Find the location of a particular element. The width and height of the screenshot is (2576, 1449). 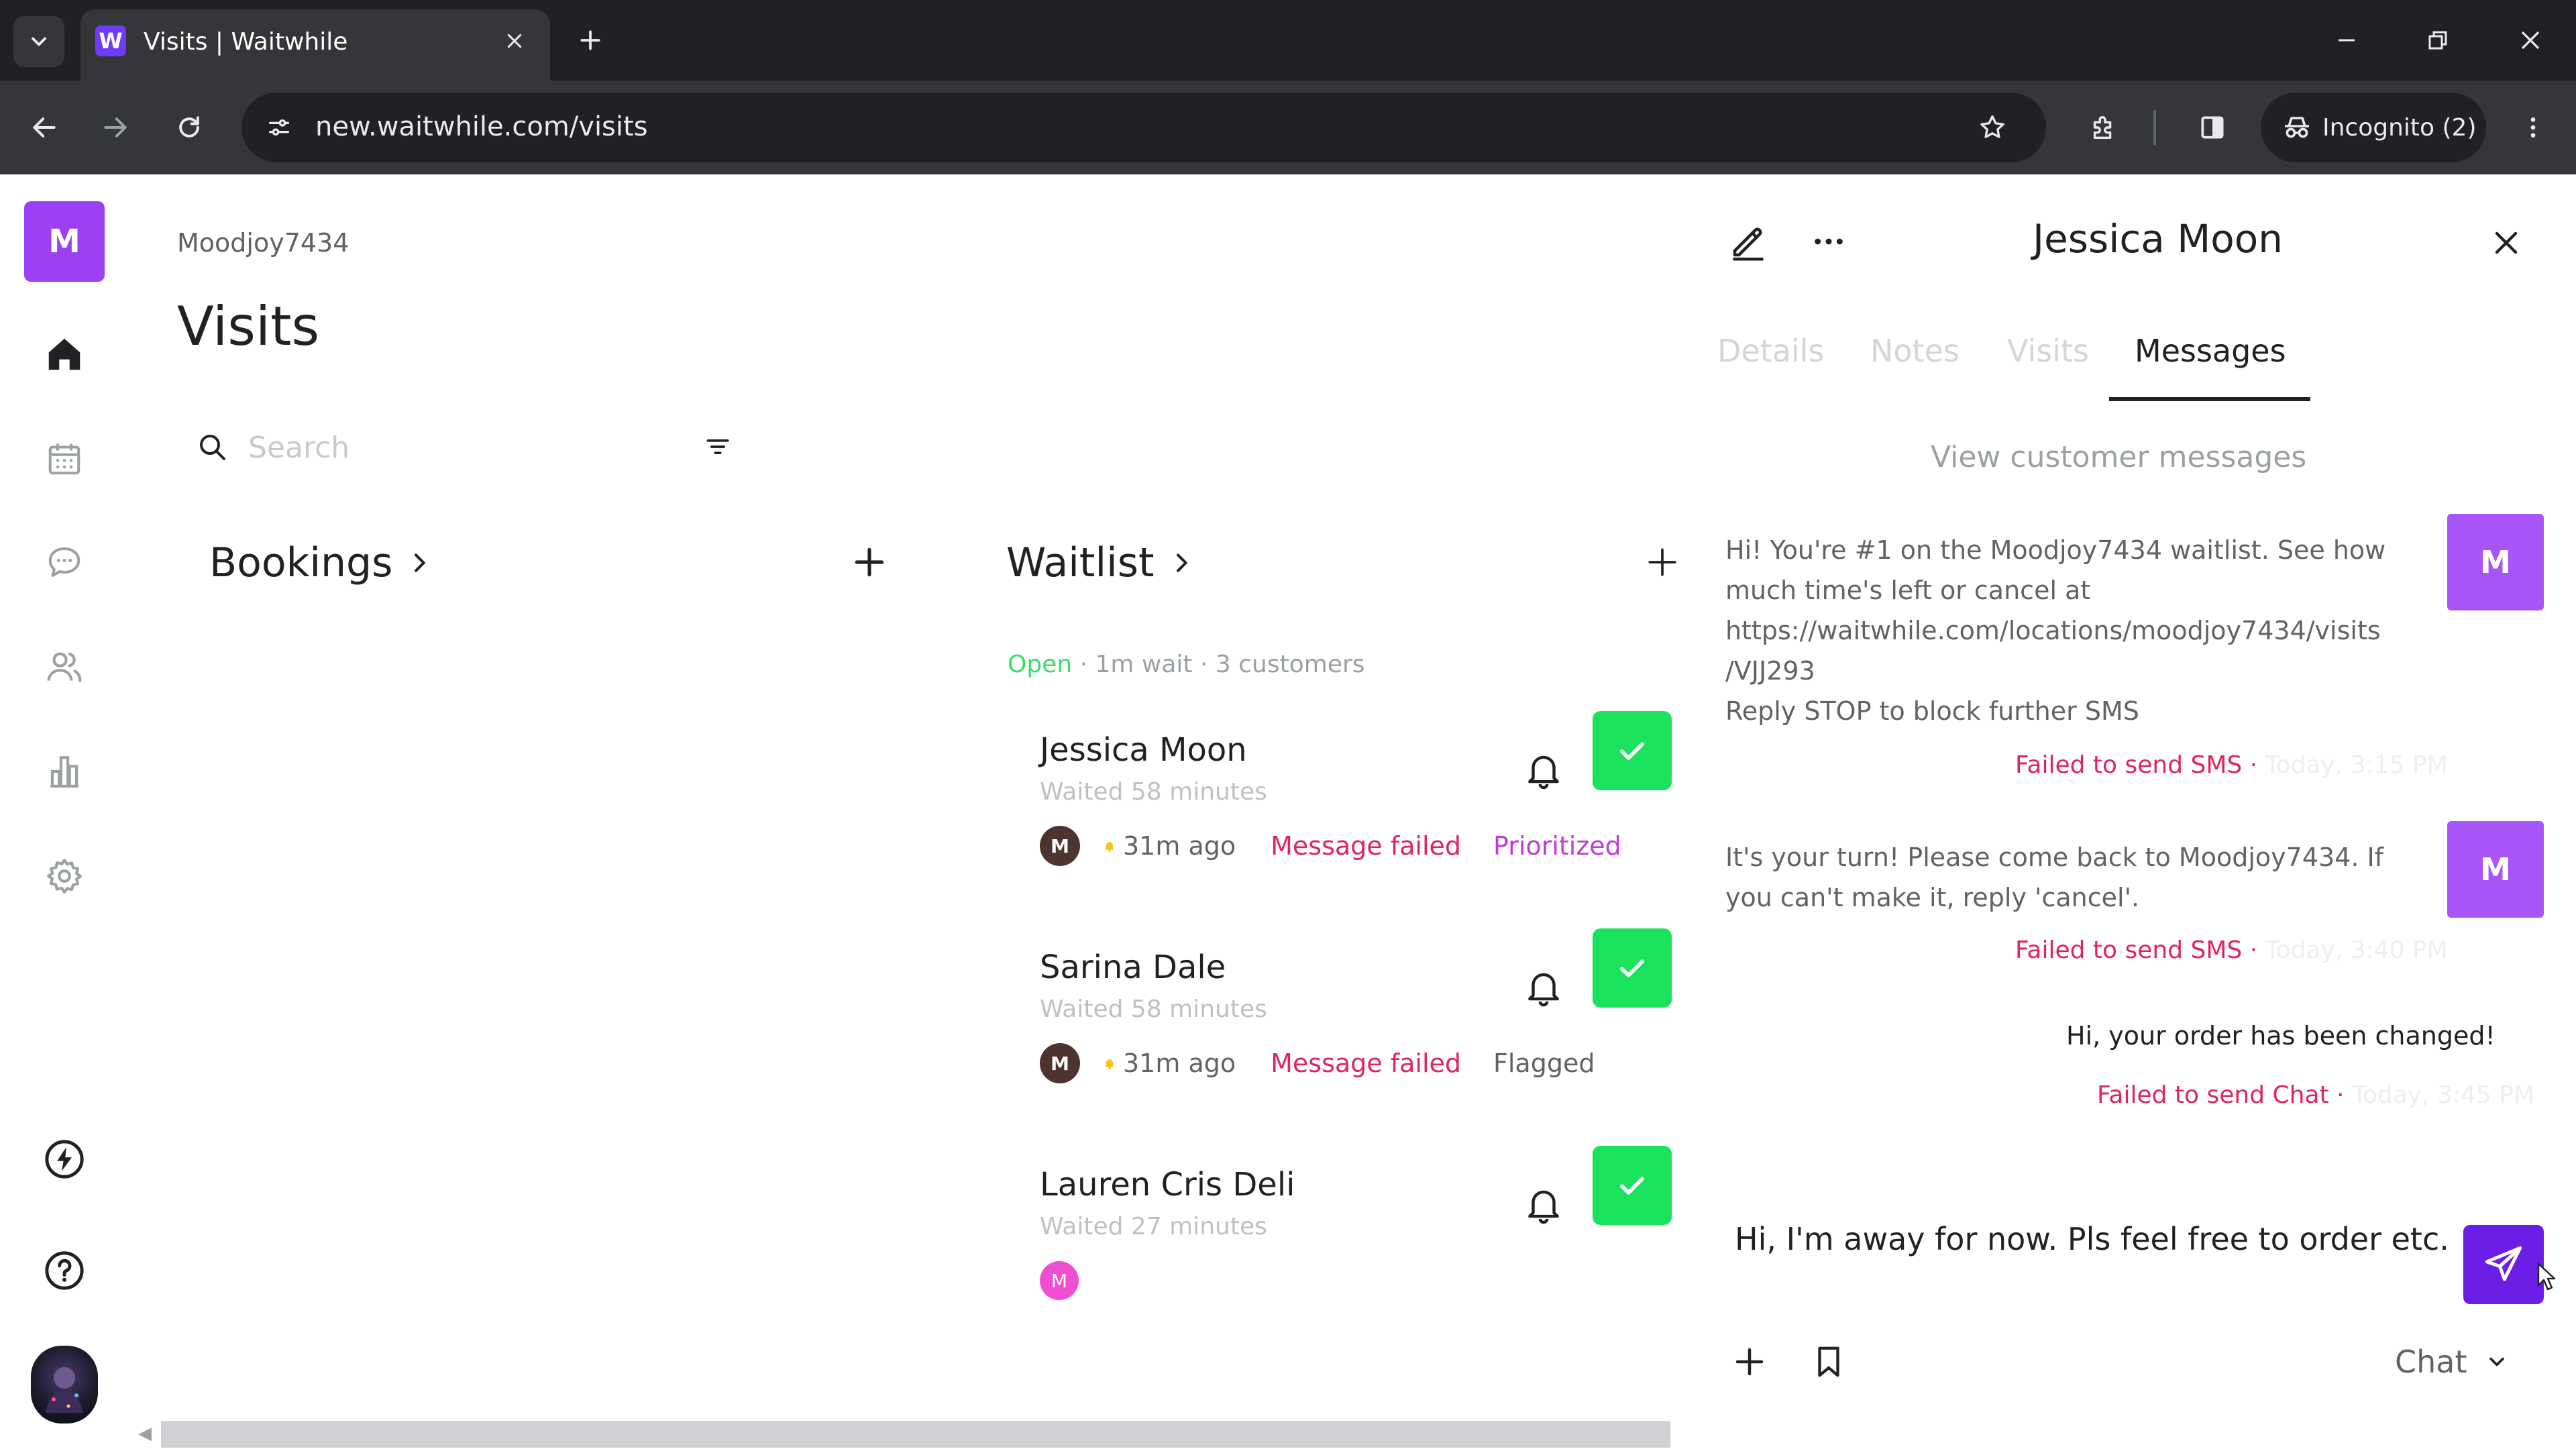

site-info-button is located at coordinates (279, 127).